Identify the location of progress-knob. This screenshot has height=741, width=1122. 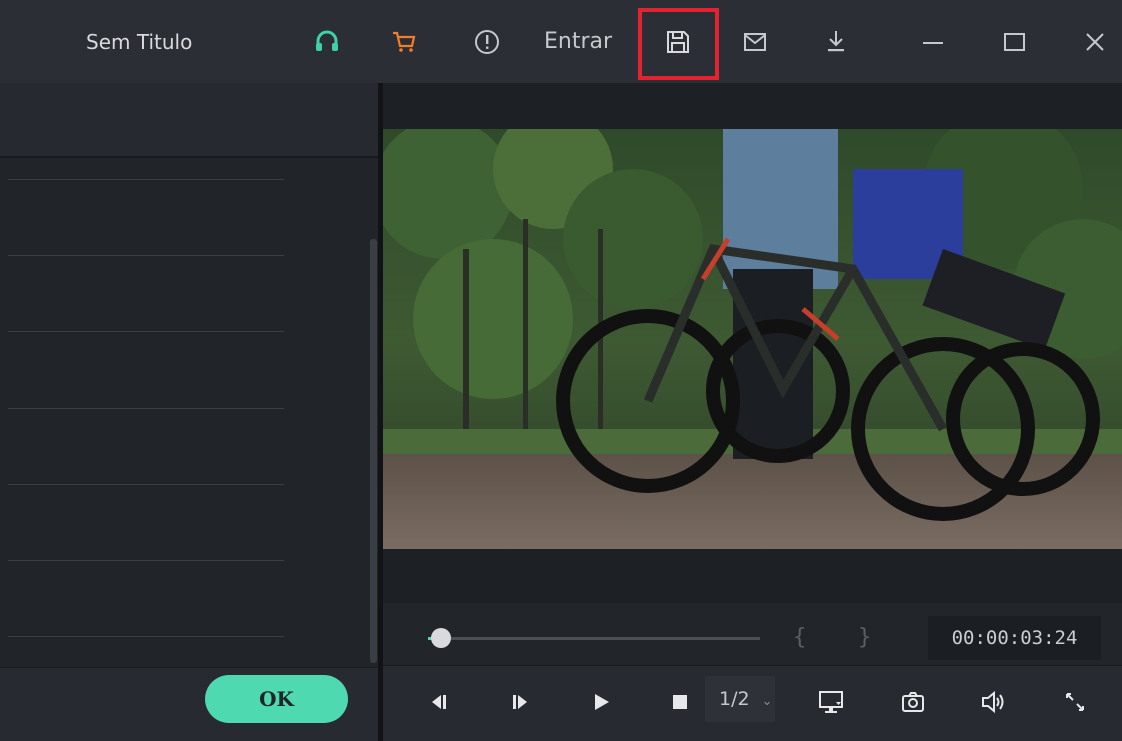
(441, 638).